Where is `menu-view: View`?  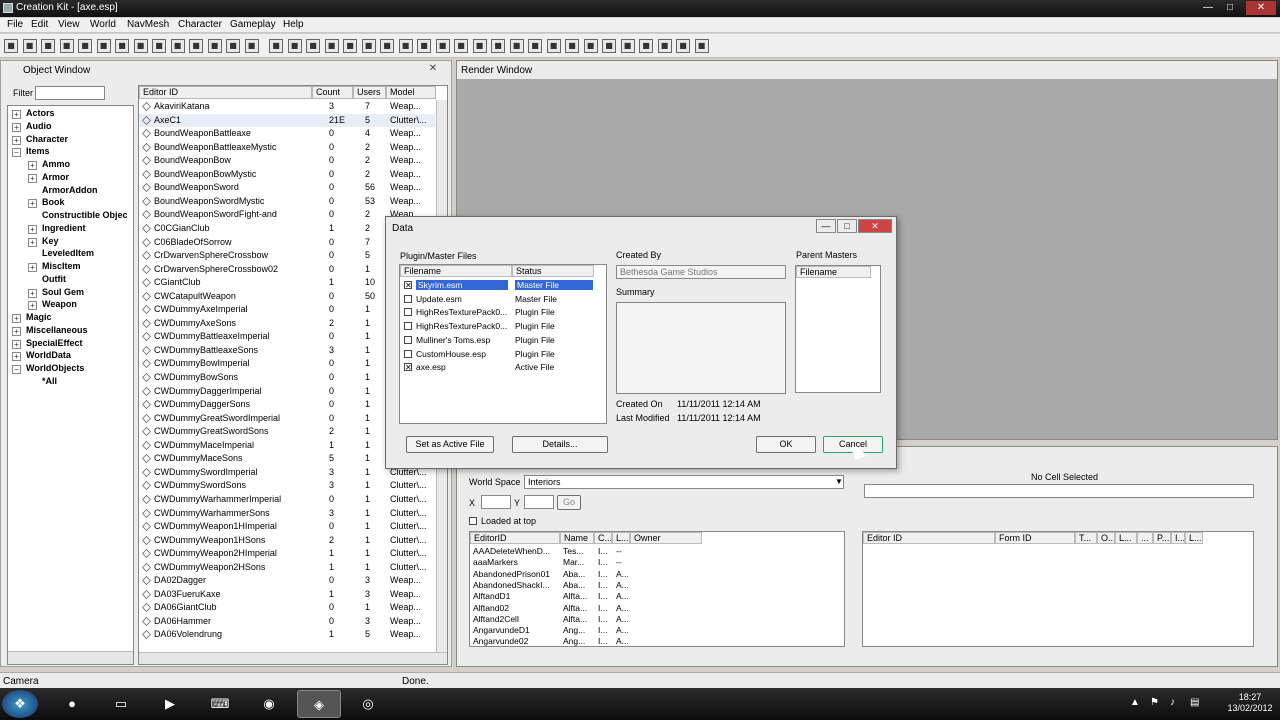
menu-view: View is located at coordinates (69, 24).